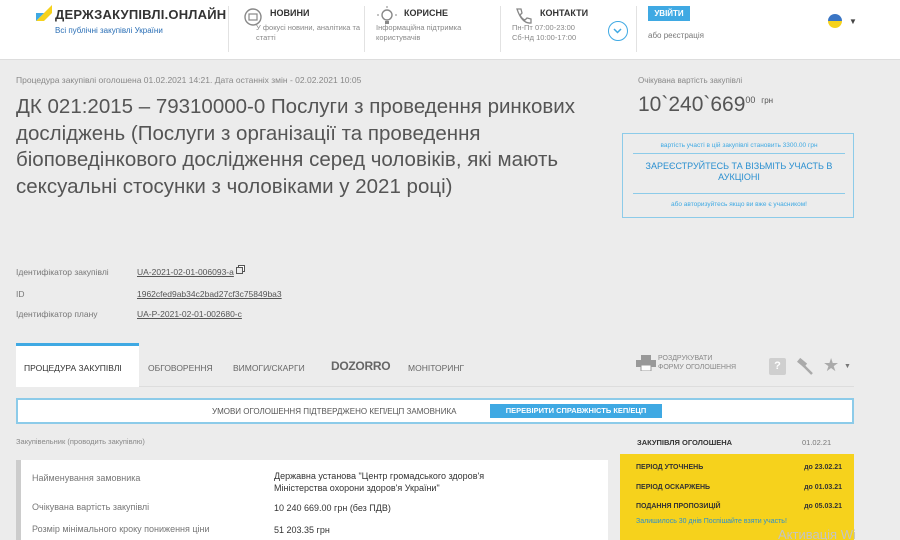 This screenshot has width=900, height=540. What do you see at coordinates (86, 478) in the screenshot?
I see `table-row-label: Найменування замовника` at bounding box center [86, 478].